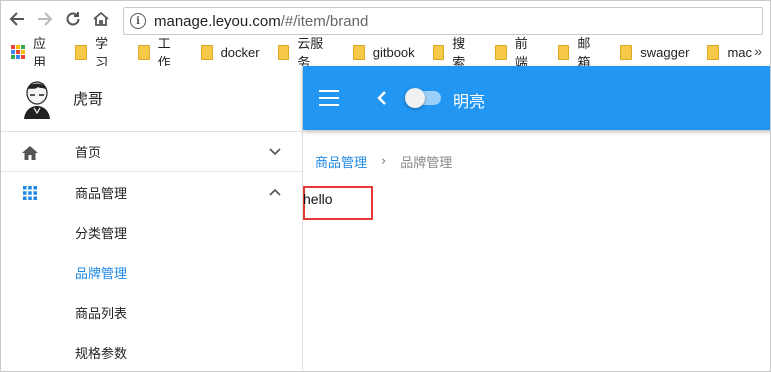  What do you see at coordinates (88, 99) in the screenshot?
I see `user-name: 虎哥` at bounding box center [88, 99].